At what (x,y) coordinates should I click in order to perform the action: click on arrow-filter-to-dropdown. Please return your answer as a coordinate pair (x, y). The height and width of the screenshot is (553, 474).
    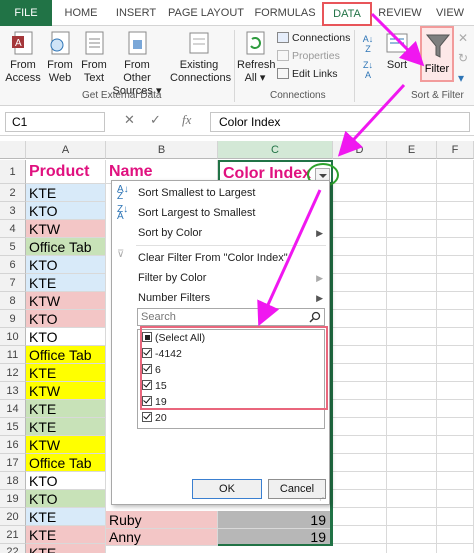
    Looking at the image, I should click on (371, 120).